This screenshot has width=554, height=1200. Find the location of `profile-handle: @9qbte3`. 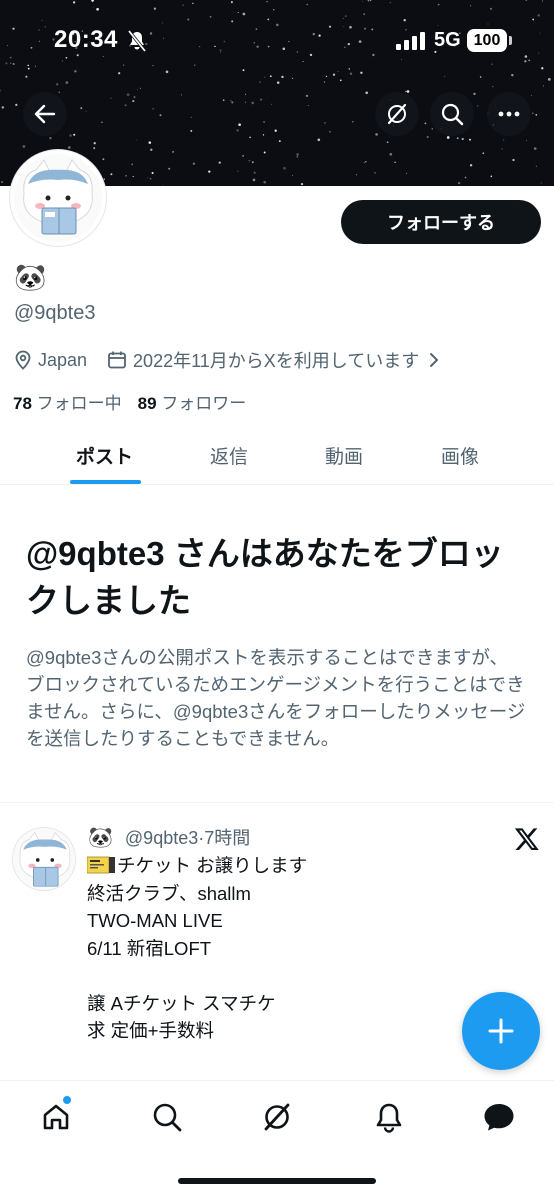

profile-handle: @9qbte3 is located at coordinates (55, 313).